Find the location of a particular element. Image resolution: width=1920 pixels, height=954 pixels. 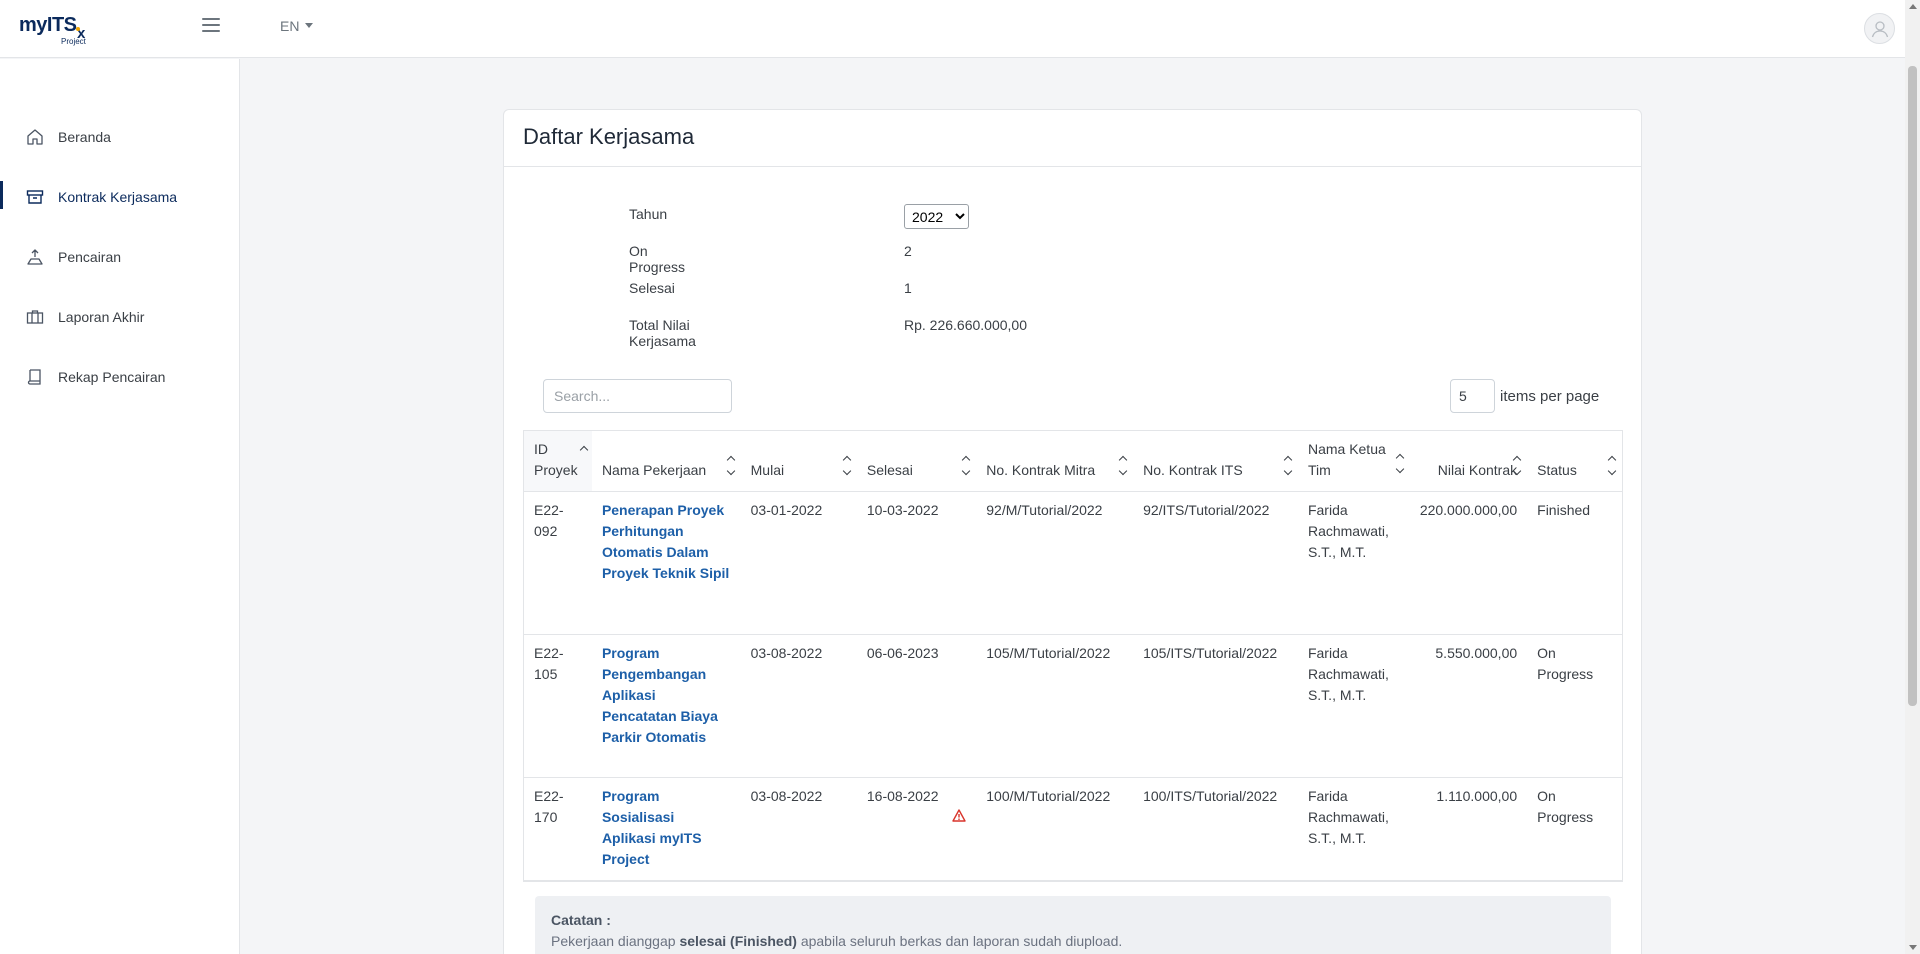

app-logo: myITS x Project is located at coordinates (59, 30).